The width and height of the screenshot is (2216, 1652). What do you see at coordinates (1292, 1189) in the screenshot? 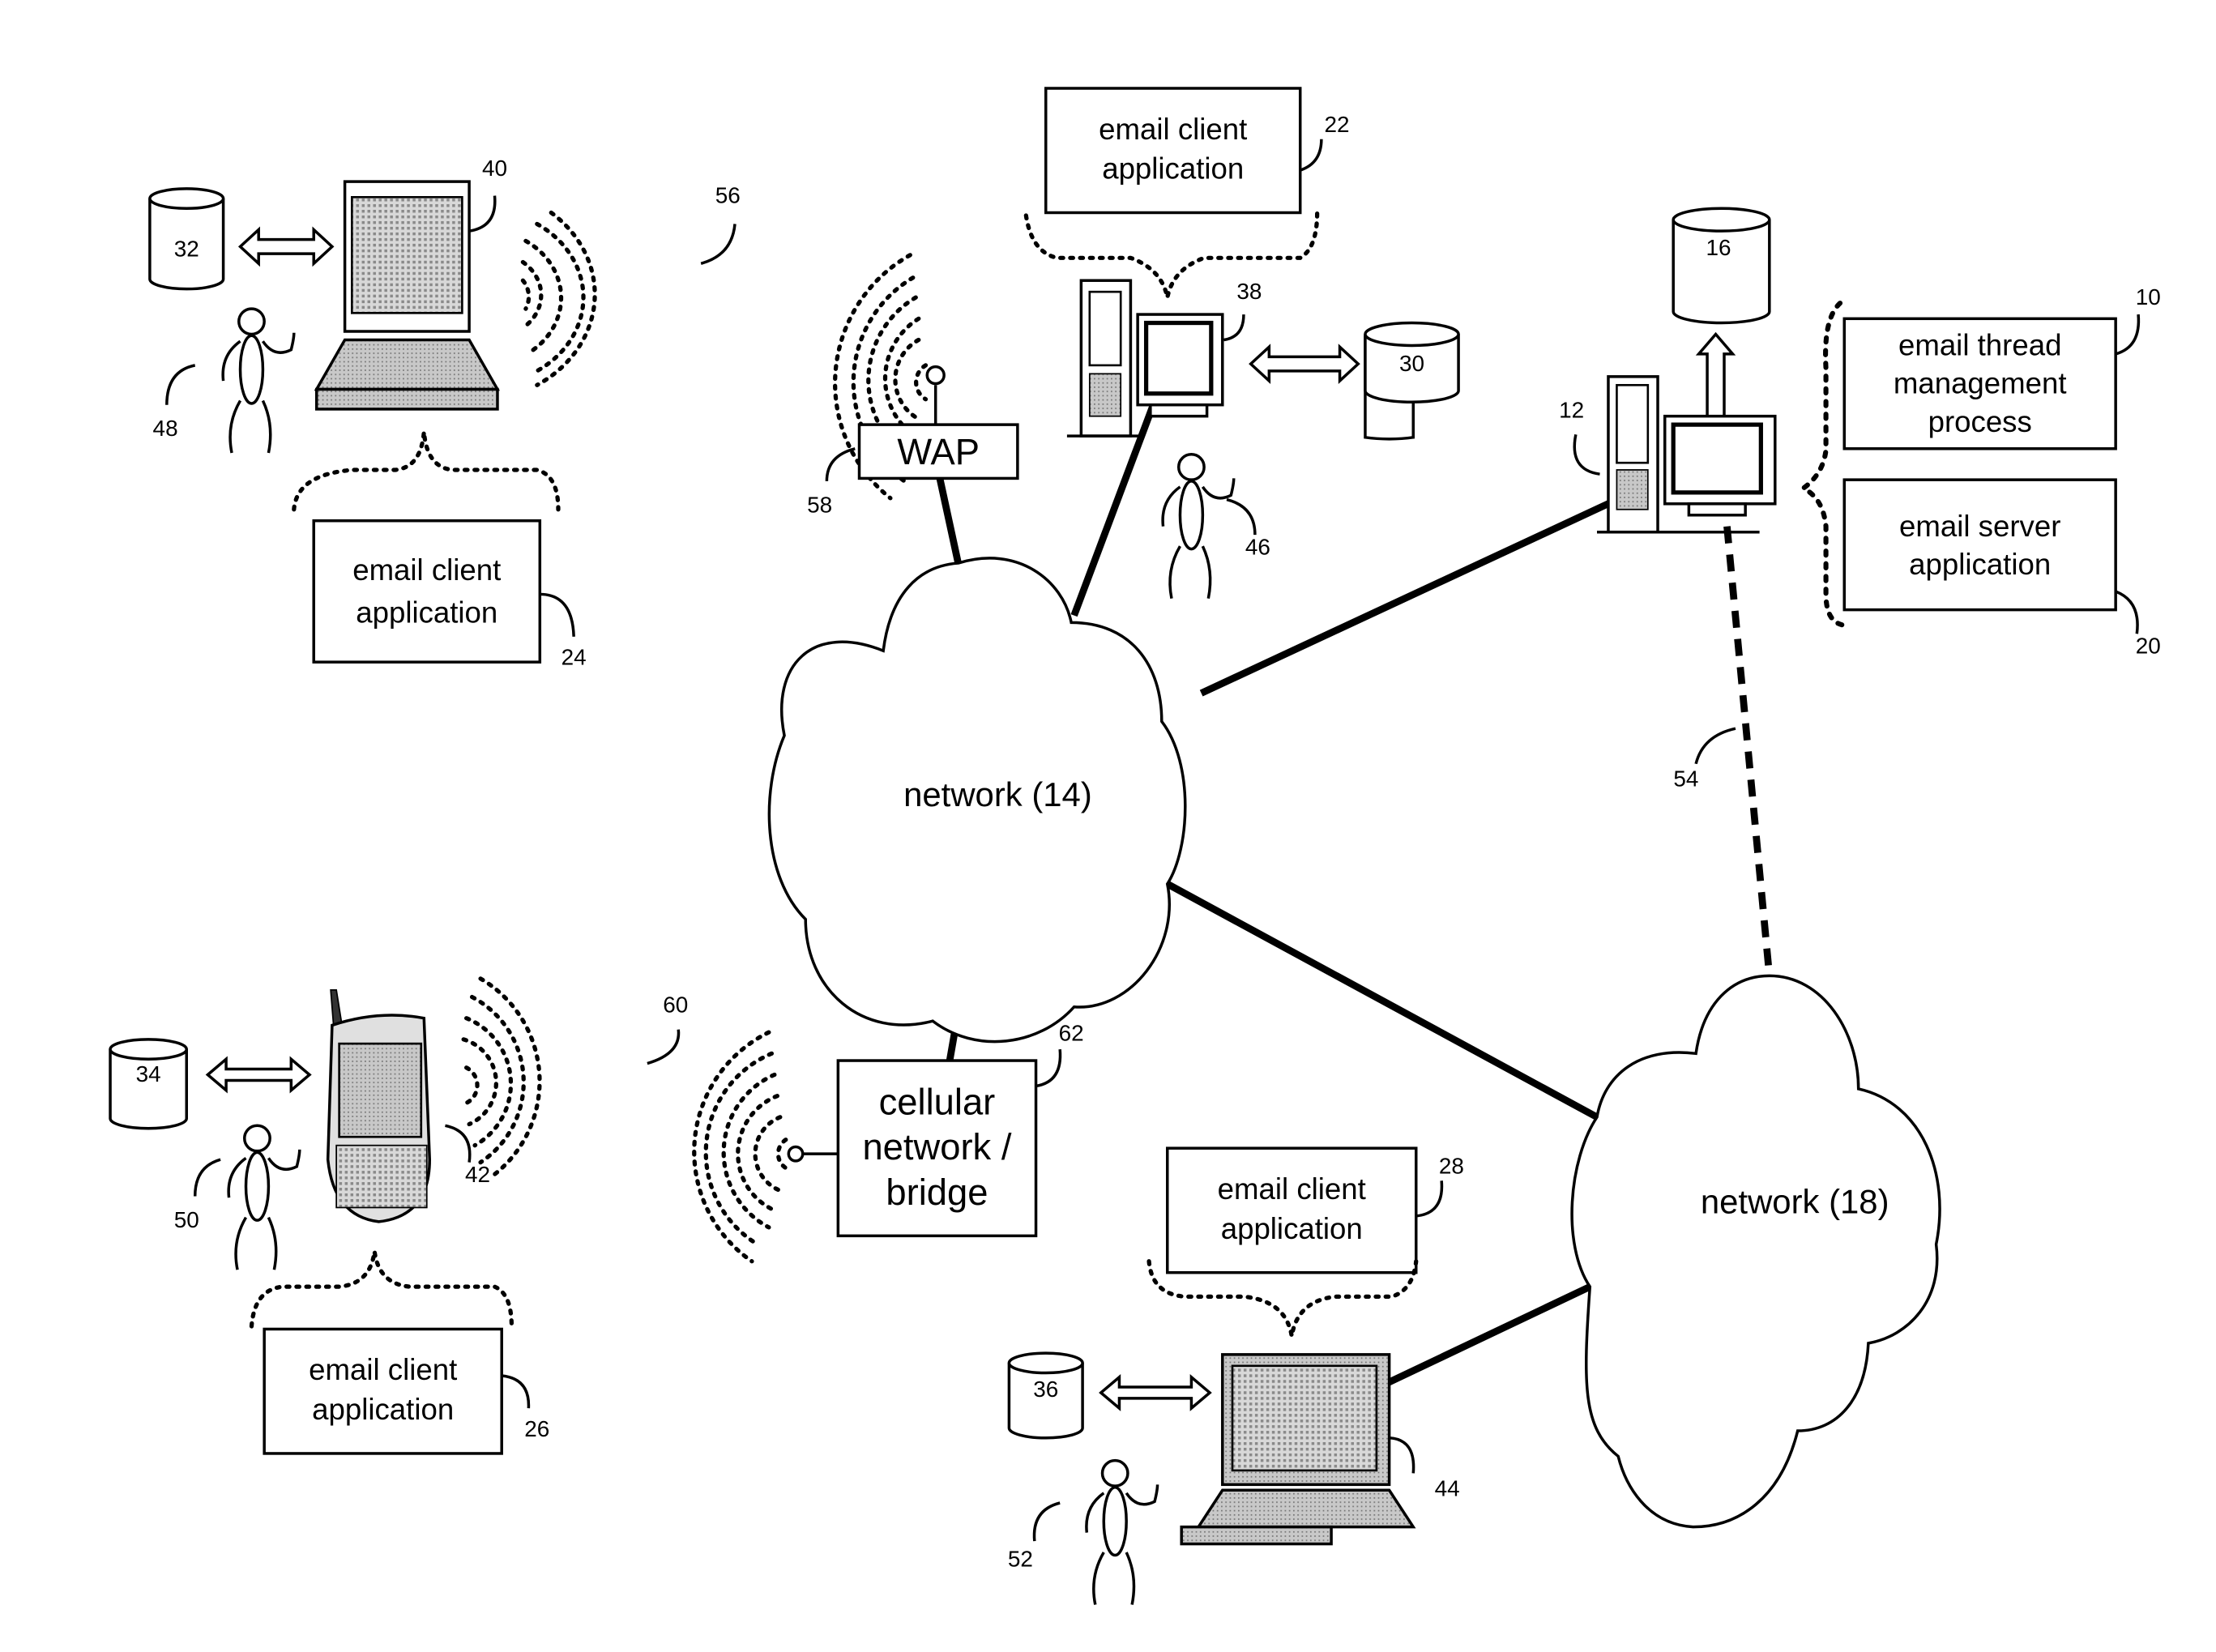
I see `email-client-28-line1: email client` at bounding box center [1292, 1189].